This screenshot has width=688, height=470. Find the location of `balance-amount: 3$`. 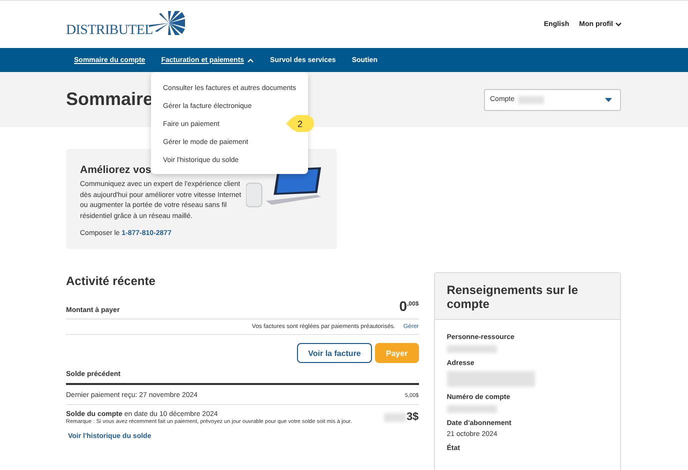

balance-amount: 3$ is located at coordinates (412, 417).